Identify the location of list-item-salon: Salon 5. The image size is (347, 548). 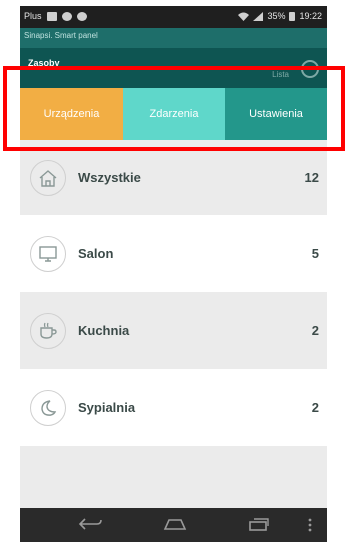
(173, 253).